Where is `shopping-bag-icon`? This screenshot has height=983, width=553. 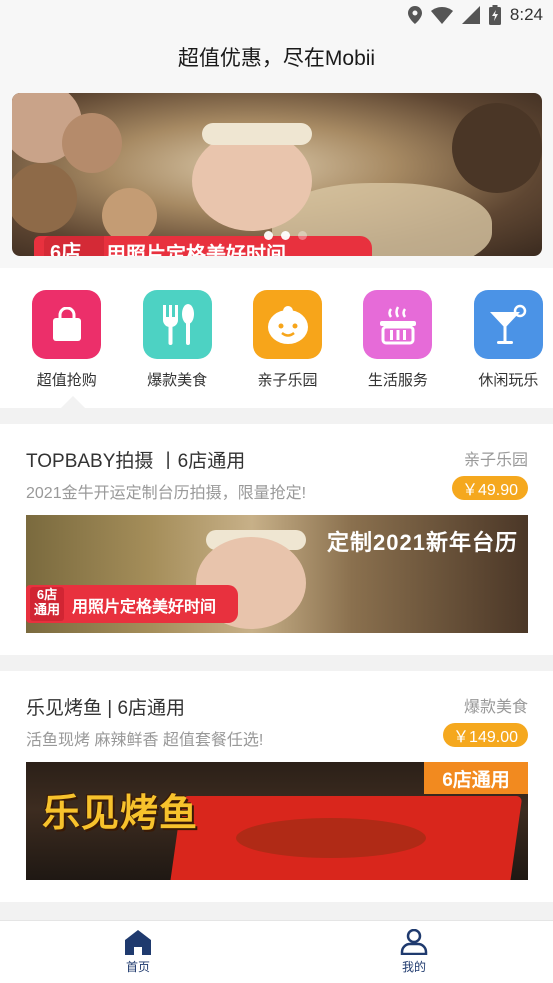 shopping-bag-icon is located at coordinates (66, 323).